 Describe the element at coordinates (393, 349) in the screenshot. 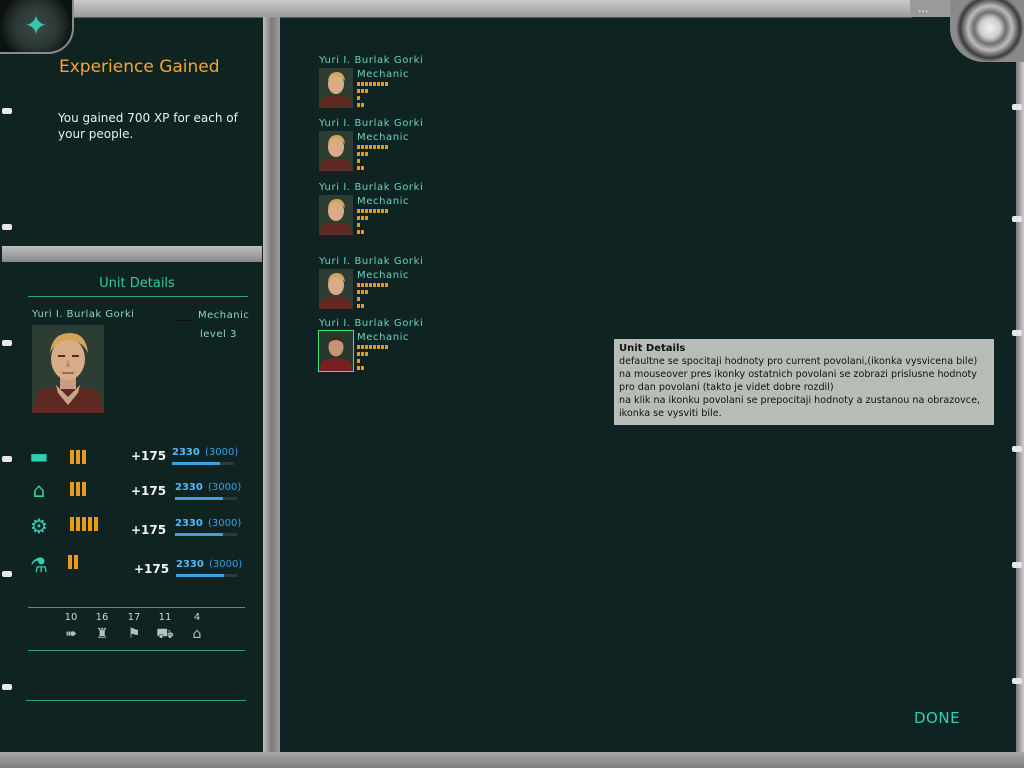

I see `person-entry-selected: Yuri I. Burlak Gorki Mechanic` at that location.